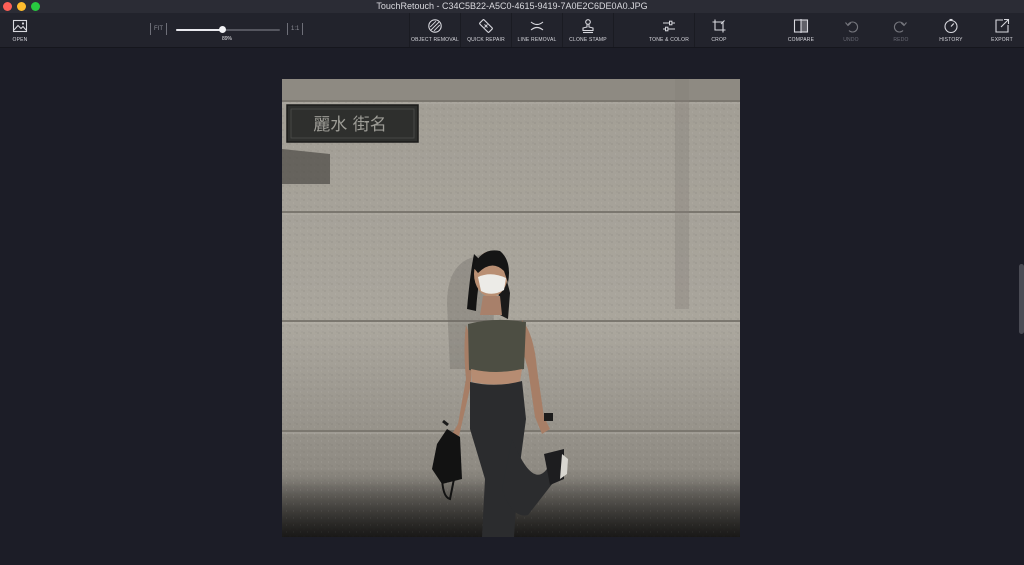 The height and width of the screenshot is (565, 1024). I want to click on redo-button: REDO, so click(901, 30).